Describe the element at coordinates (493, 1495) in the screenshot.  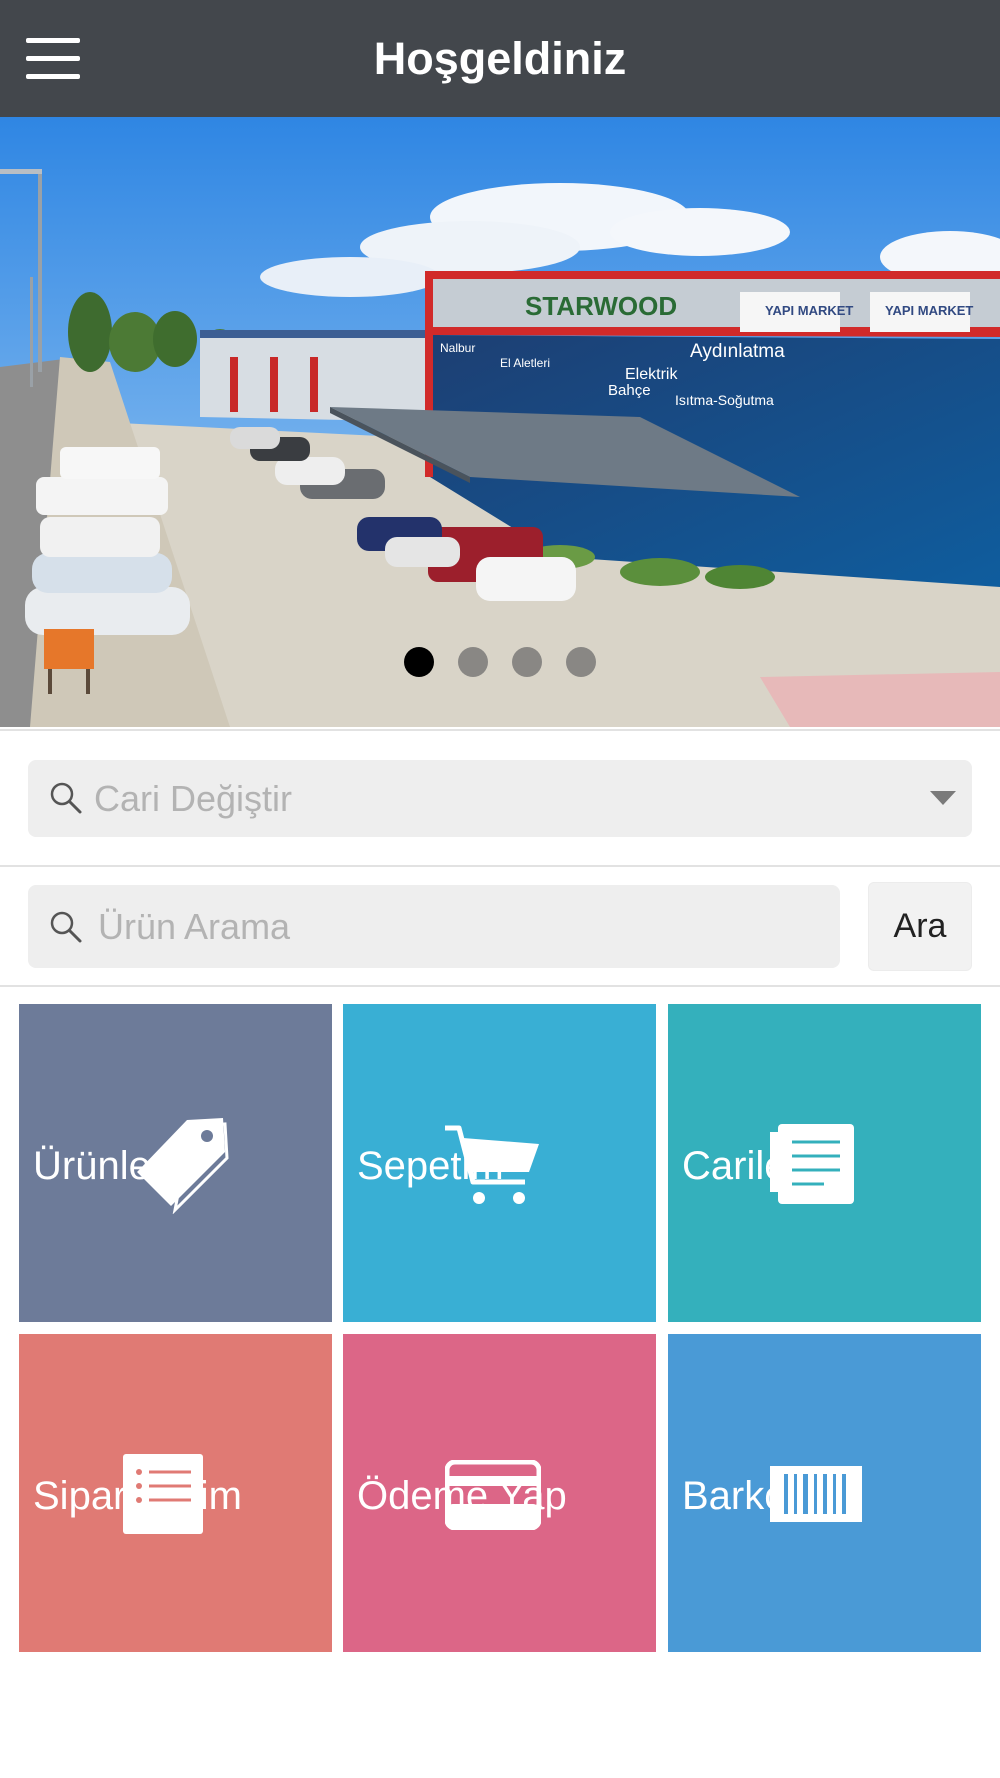
I see `credit-card-icon` at that location.